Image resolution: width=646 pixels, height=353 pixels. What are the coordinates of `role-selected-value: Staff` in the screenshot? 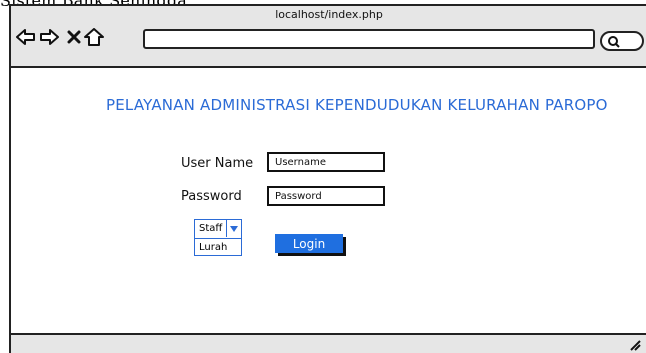 It's located at (211, 228).